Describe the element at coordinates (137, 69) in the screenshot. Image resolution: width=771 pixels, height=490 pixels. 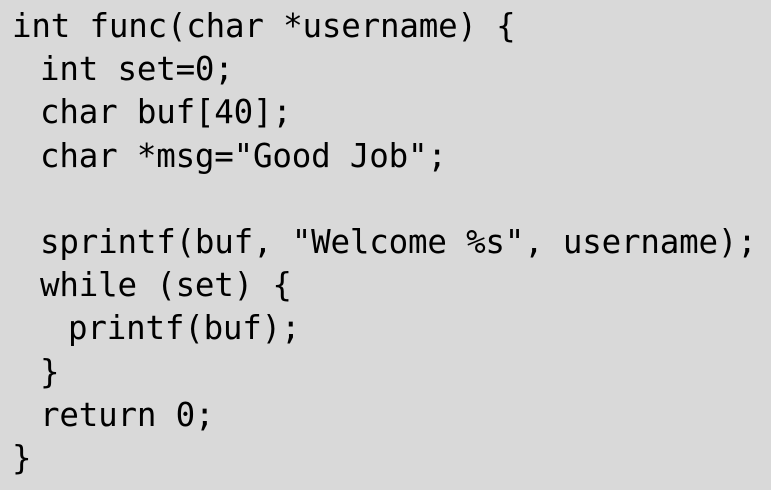
I see `code-line: int set=0;` at that location.